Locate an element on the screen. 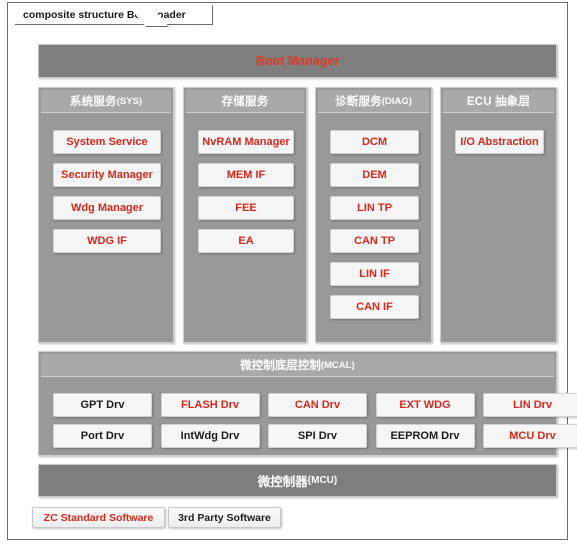 The image size is (577, 548). mcal-driver-item: MCU Drv is located at coordinates (530, 436).